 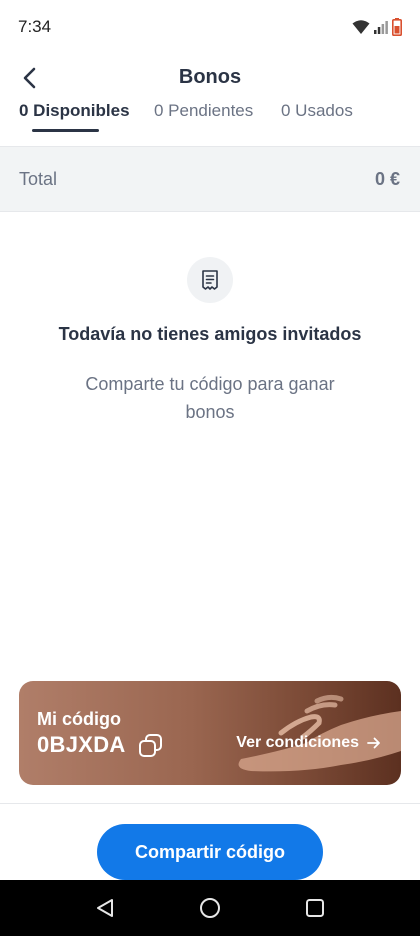 What do you see at coordinates (38, 179) in the screenshot?
I see `total-label: Total` at bounding box center [38, 179].